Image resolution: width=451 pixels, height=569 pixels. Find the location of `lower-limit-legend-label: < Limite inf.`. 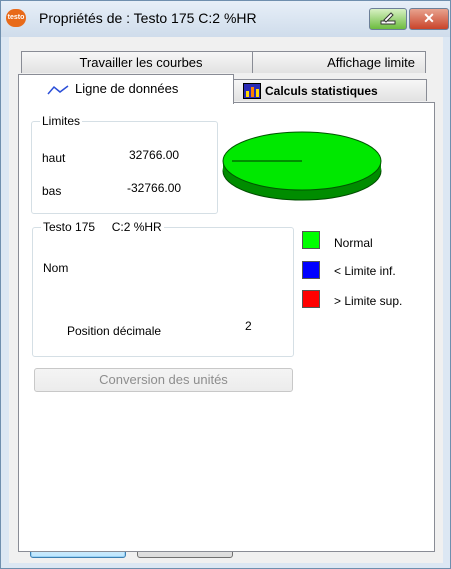

lower-limit-legend-label: < Limite inf. is located at coordinates (365, 271).